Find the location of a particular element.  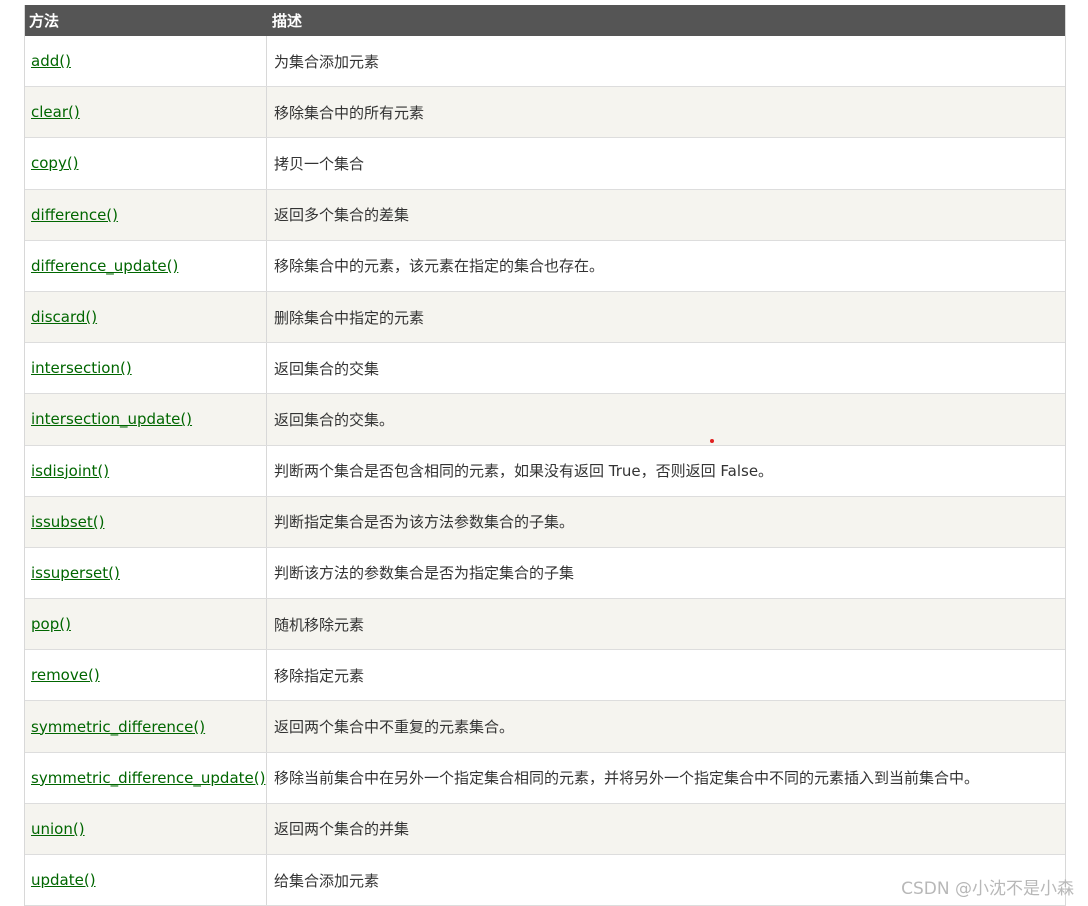

method-cell: issubset() is located at coordinates (146, 521).